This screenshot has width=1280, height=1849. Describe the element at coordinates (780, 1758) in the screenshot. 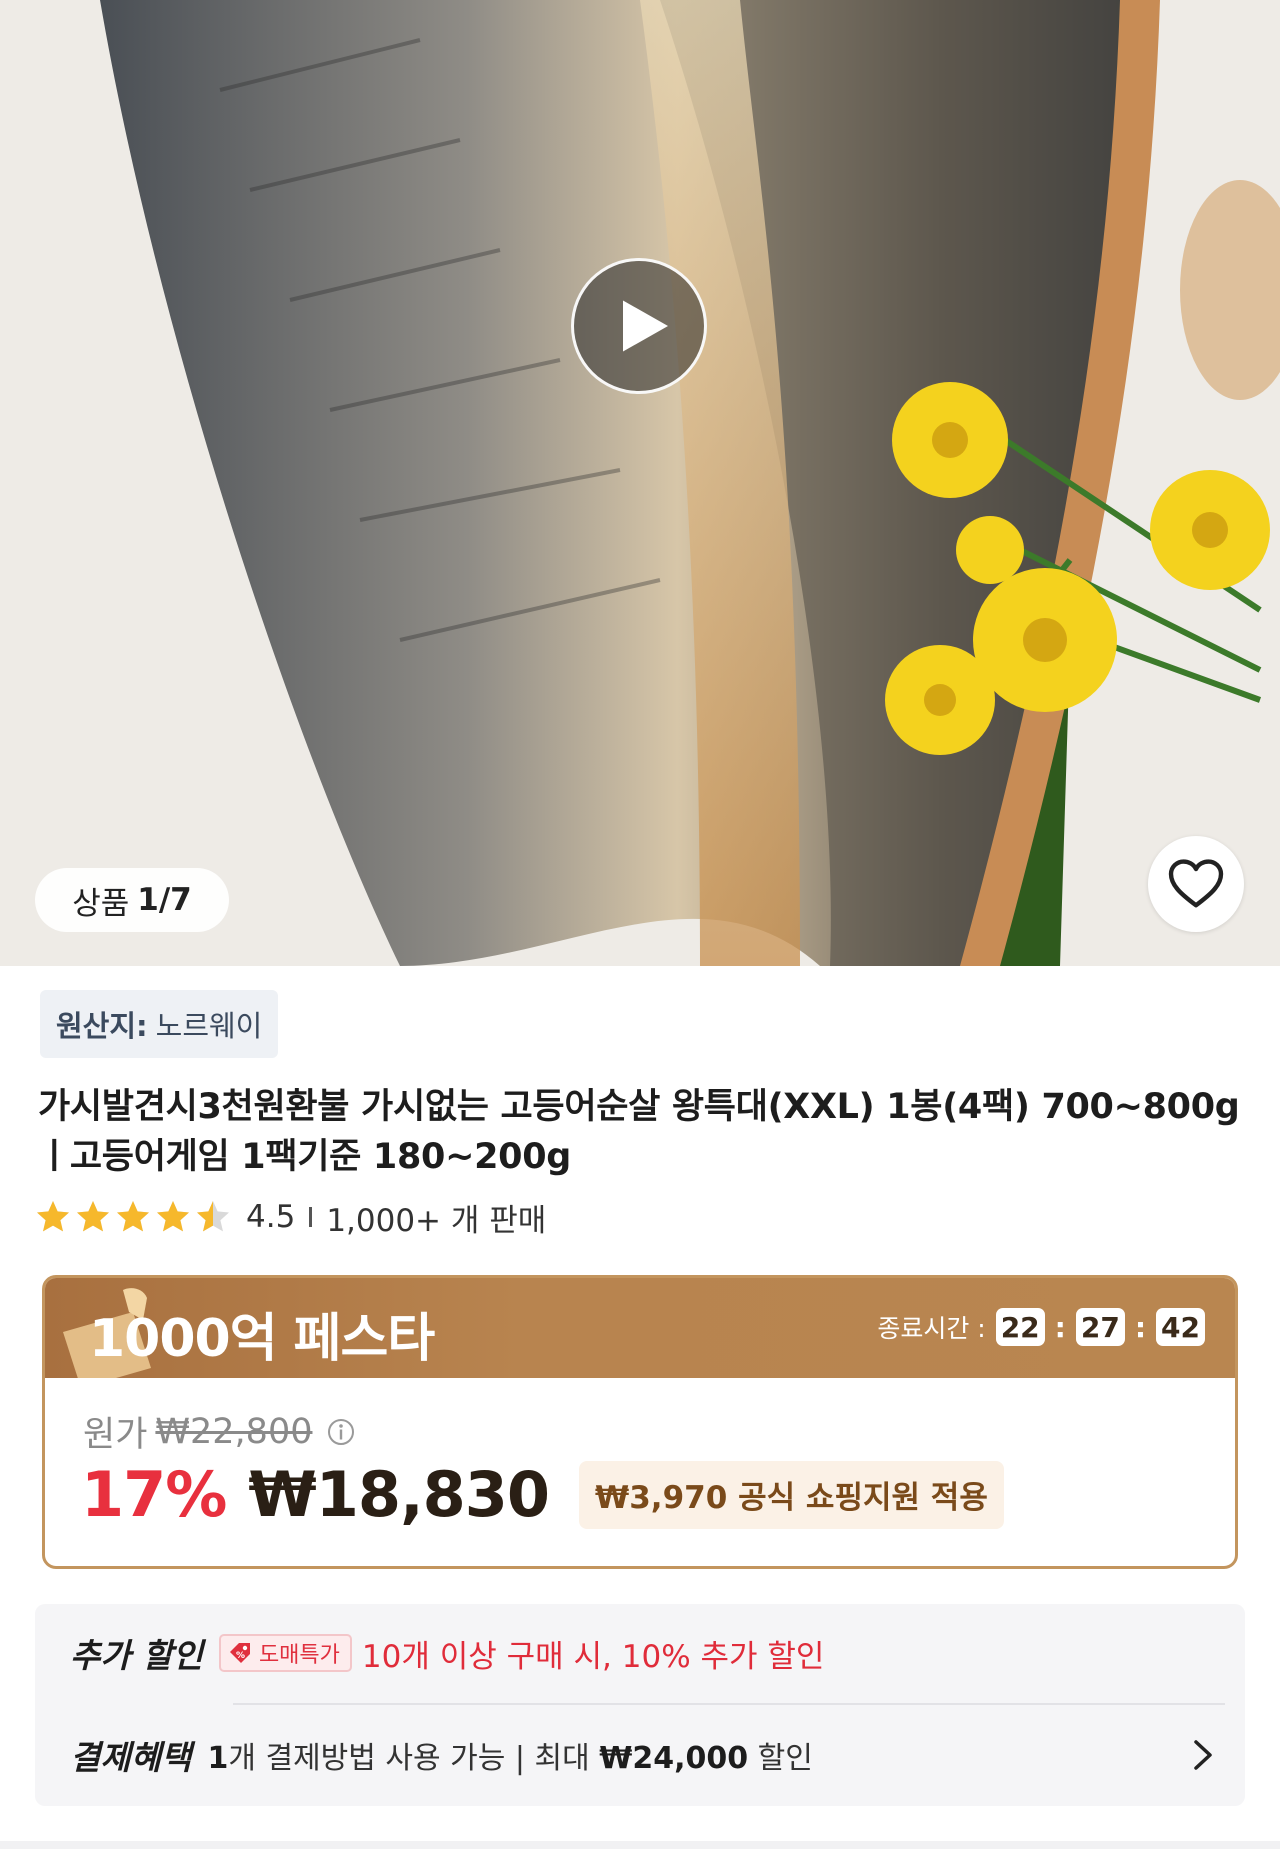

I see `payment-text-end: 할인` at that location.